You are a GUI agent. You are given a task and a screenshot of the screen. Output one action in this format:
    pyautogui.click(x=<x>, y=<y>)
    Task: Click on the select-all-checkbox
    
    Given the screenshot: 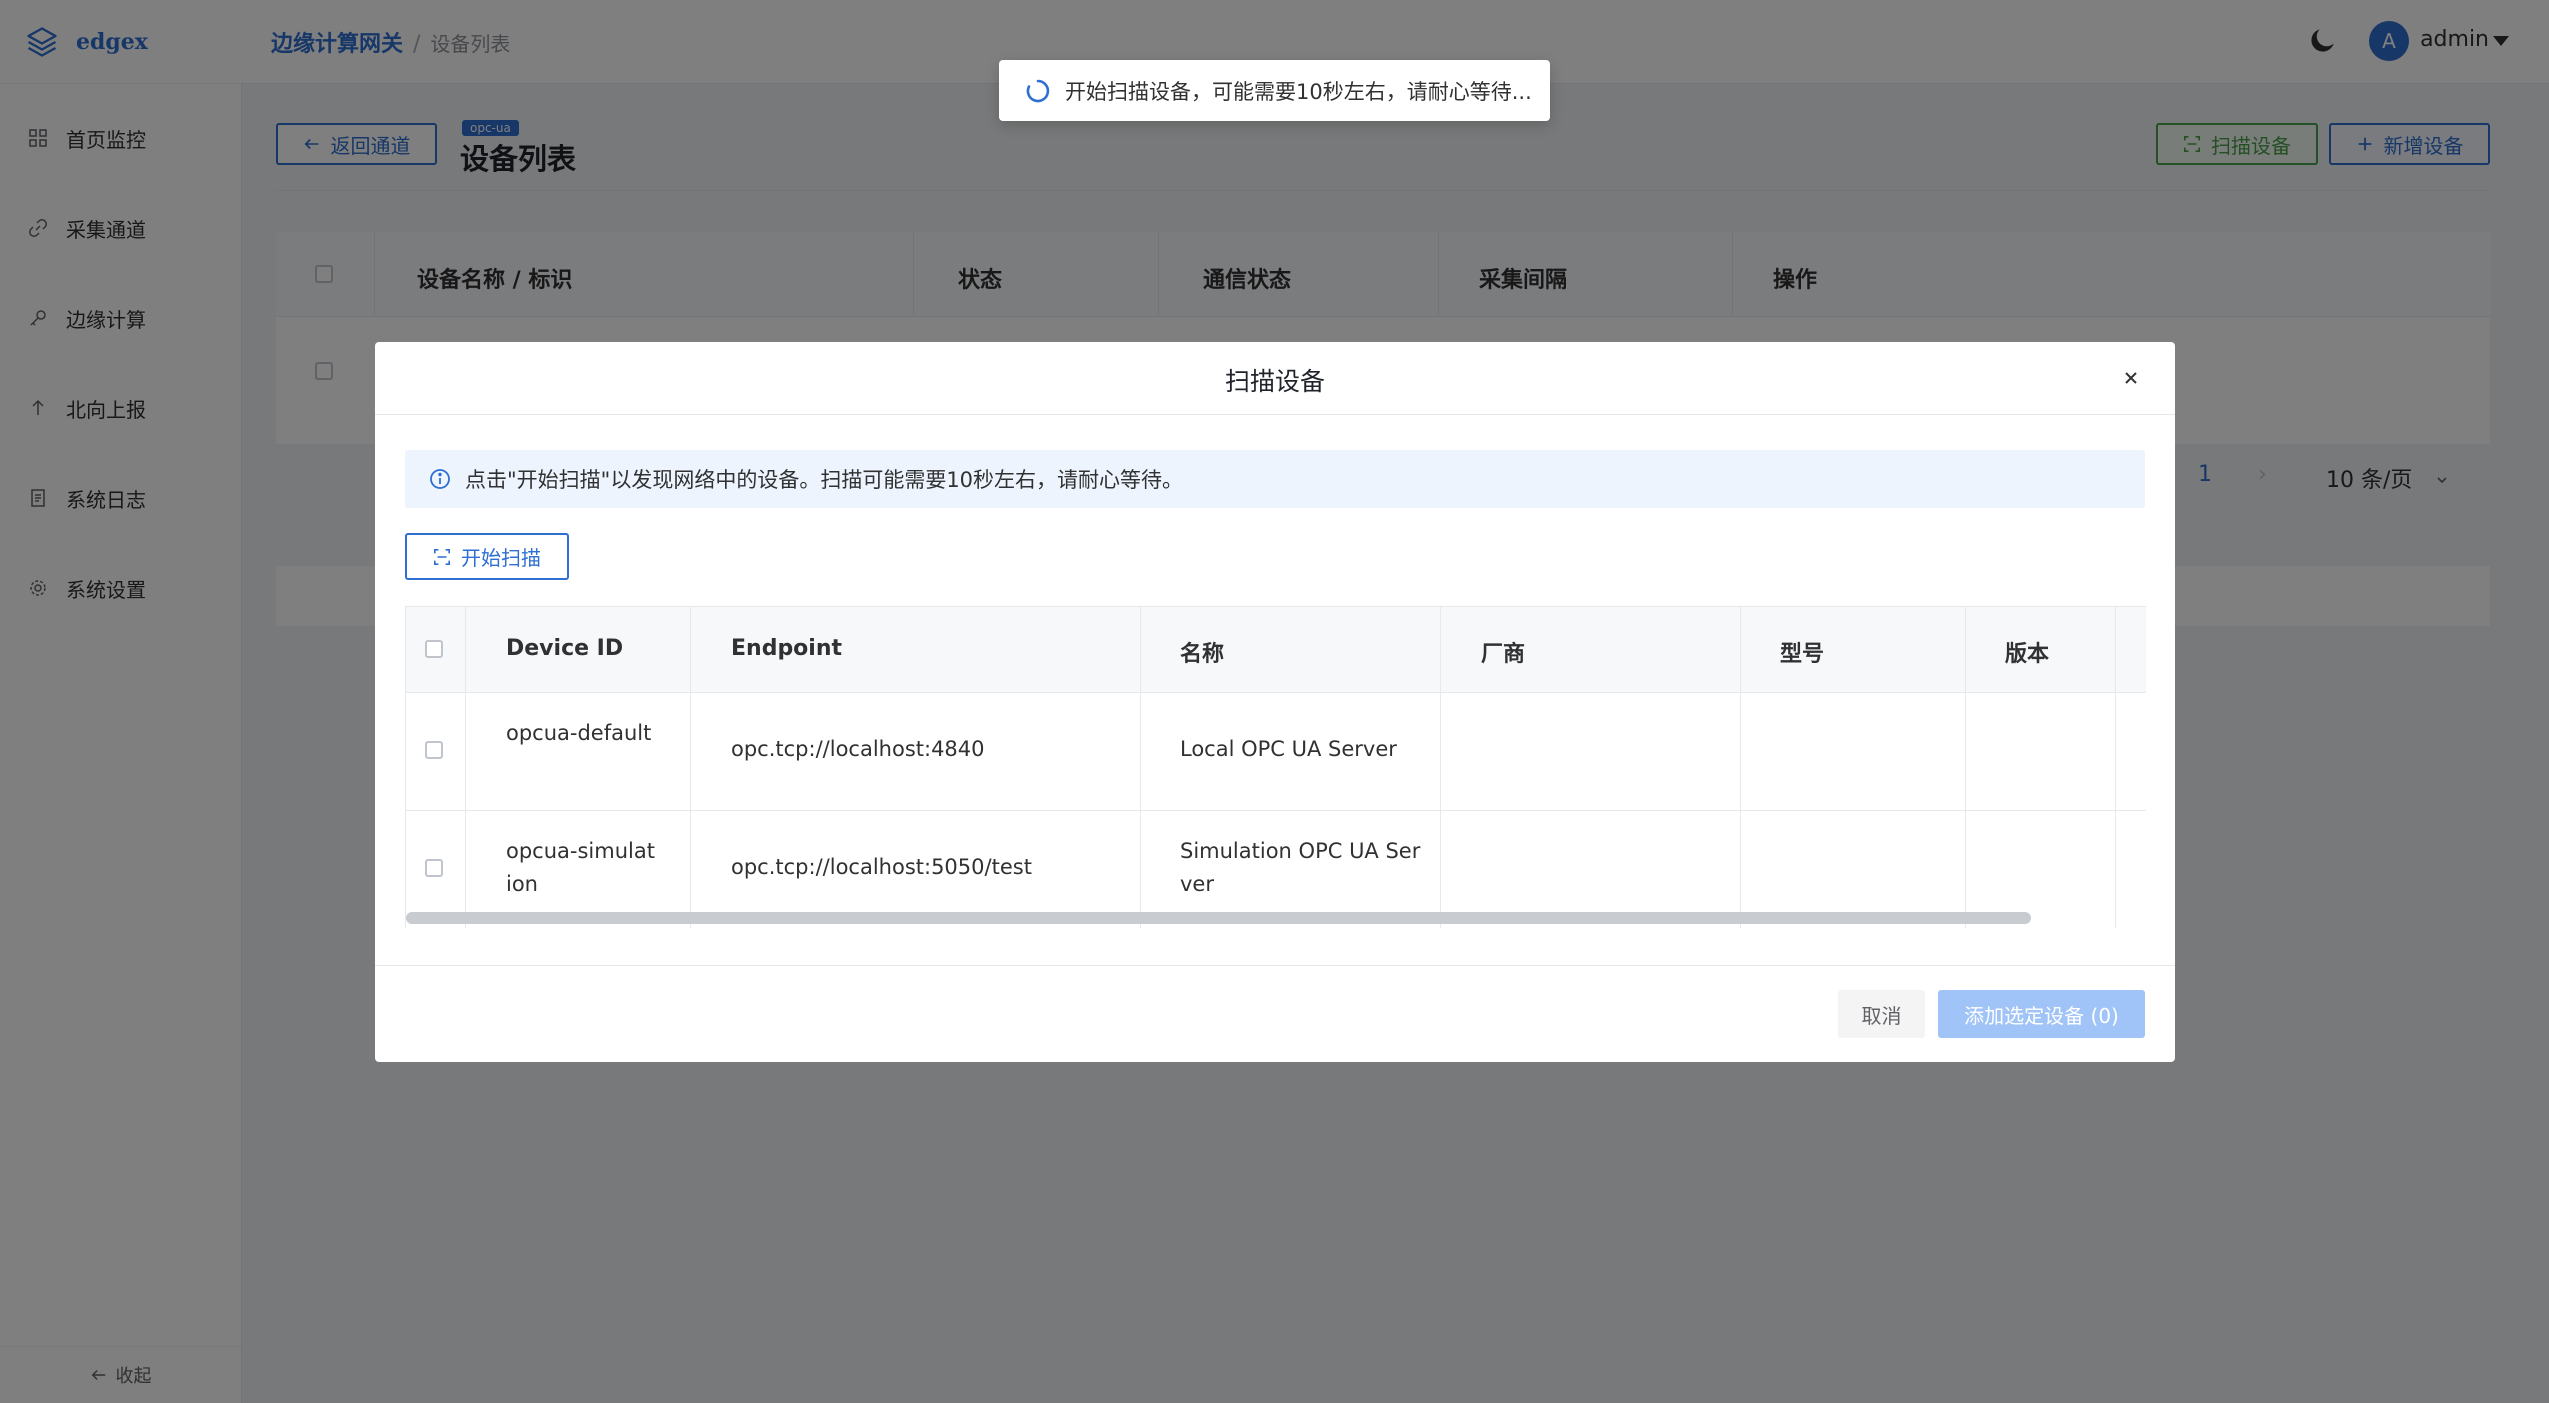 What is the action you would take?
    pyautogui.click(x=434, y=649)
    